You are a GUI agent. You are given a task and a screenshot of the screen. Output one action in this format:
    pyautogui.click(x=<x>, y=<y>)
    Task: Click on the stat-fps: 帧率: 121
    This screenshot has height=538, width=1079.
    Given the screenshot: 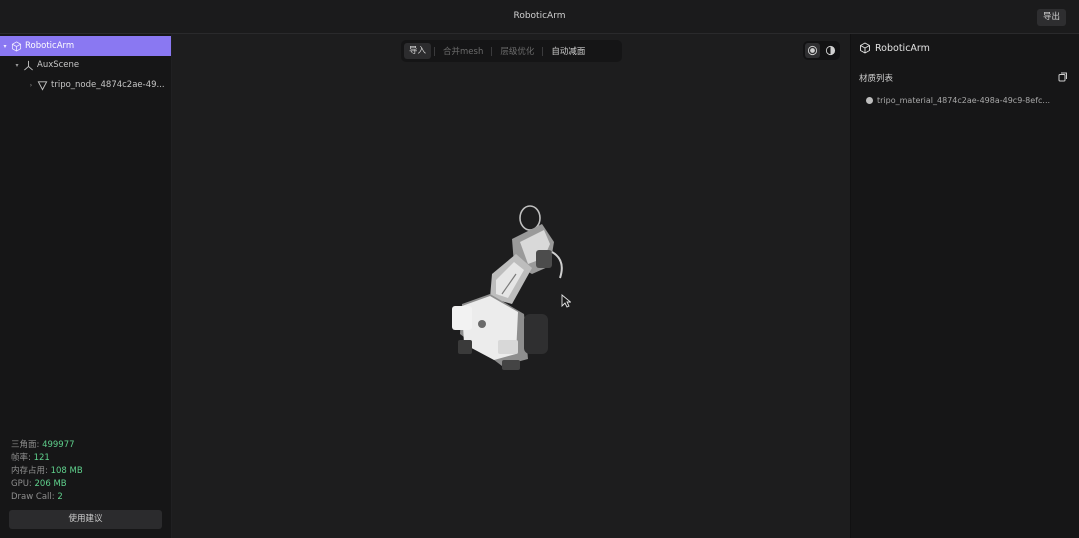 What is the action you would take?
    pyautogui.click(x=30, y=458)
    